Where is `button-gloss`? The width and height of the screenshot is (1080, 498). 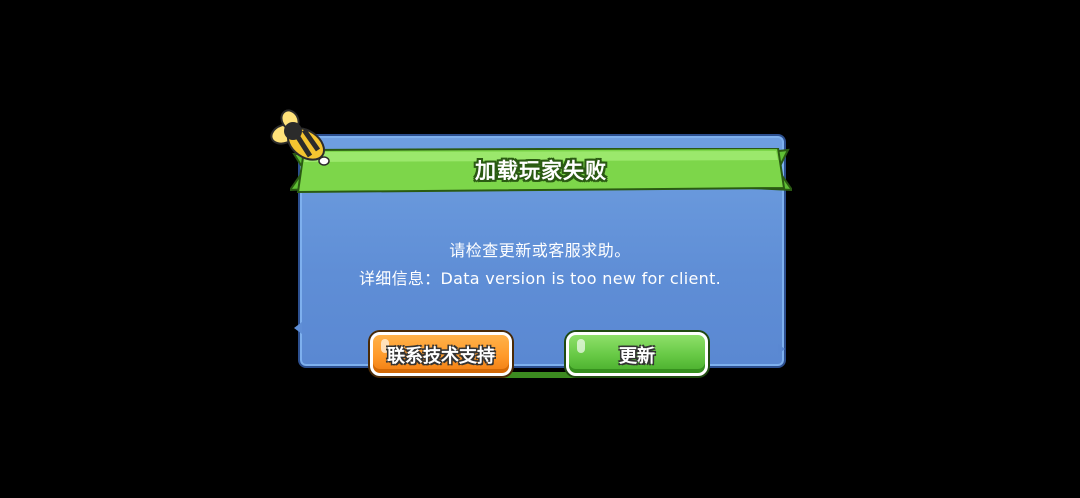
button-gloss is located at coordinates (581, 346).